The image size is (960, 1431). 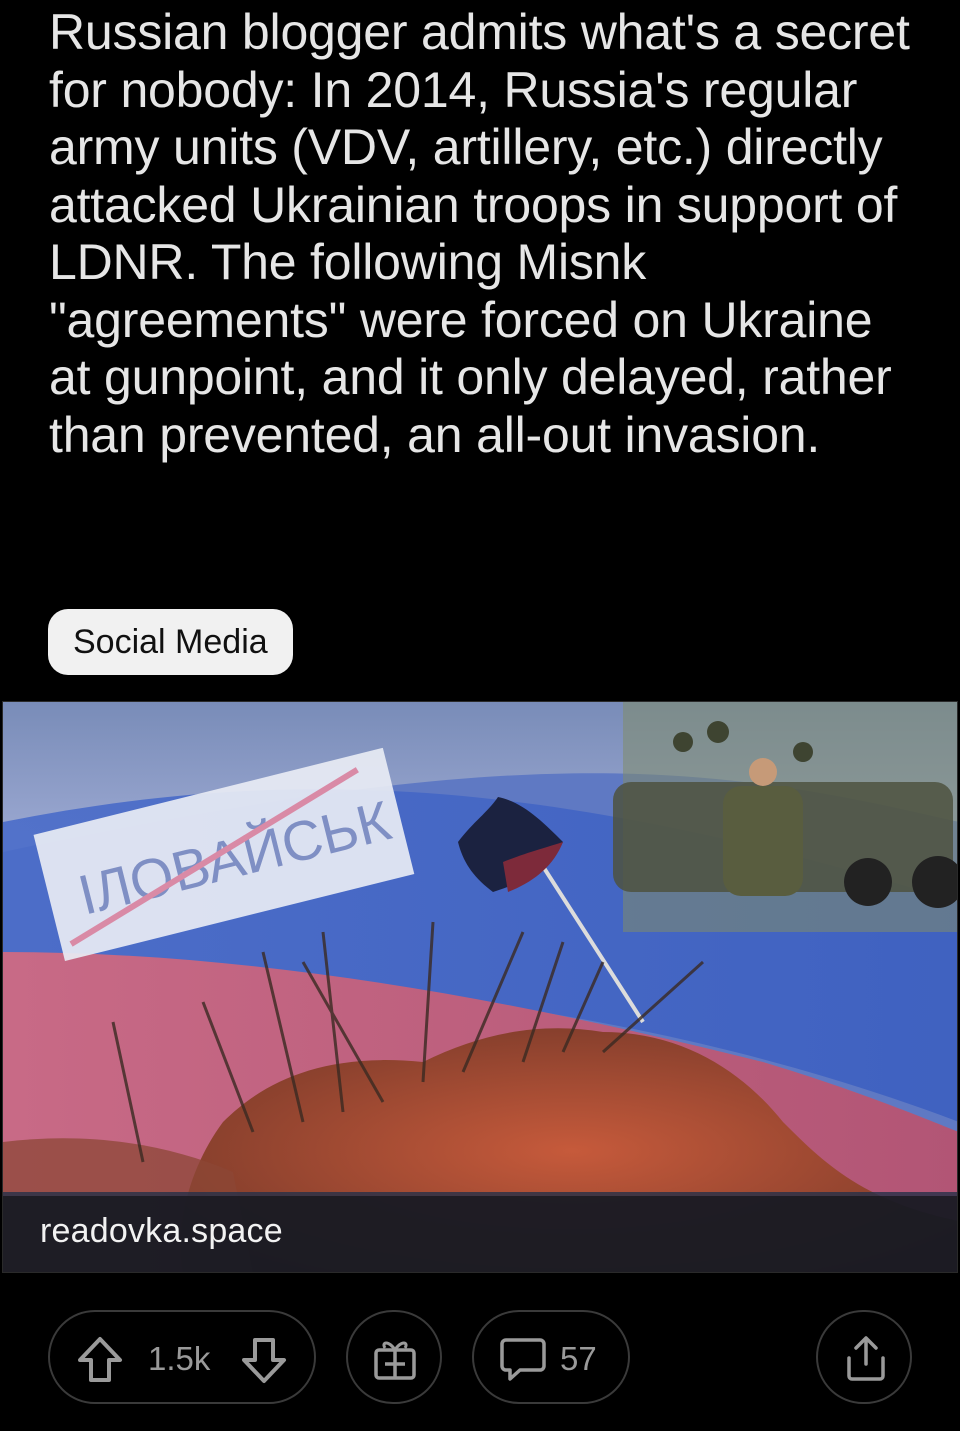 What do you see at coordinates (161, 1231) in the screenshot?
I see `link-domain: readovka.space` at bounding box center [161, 1231].